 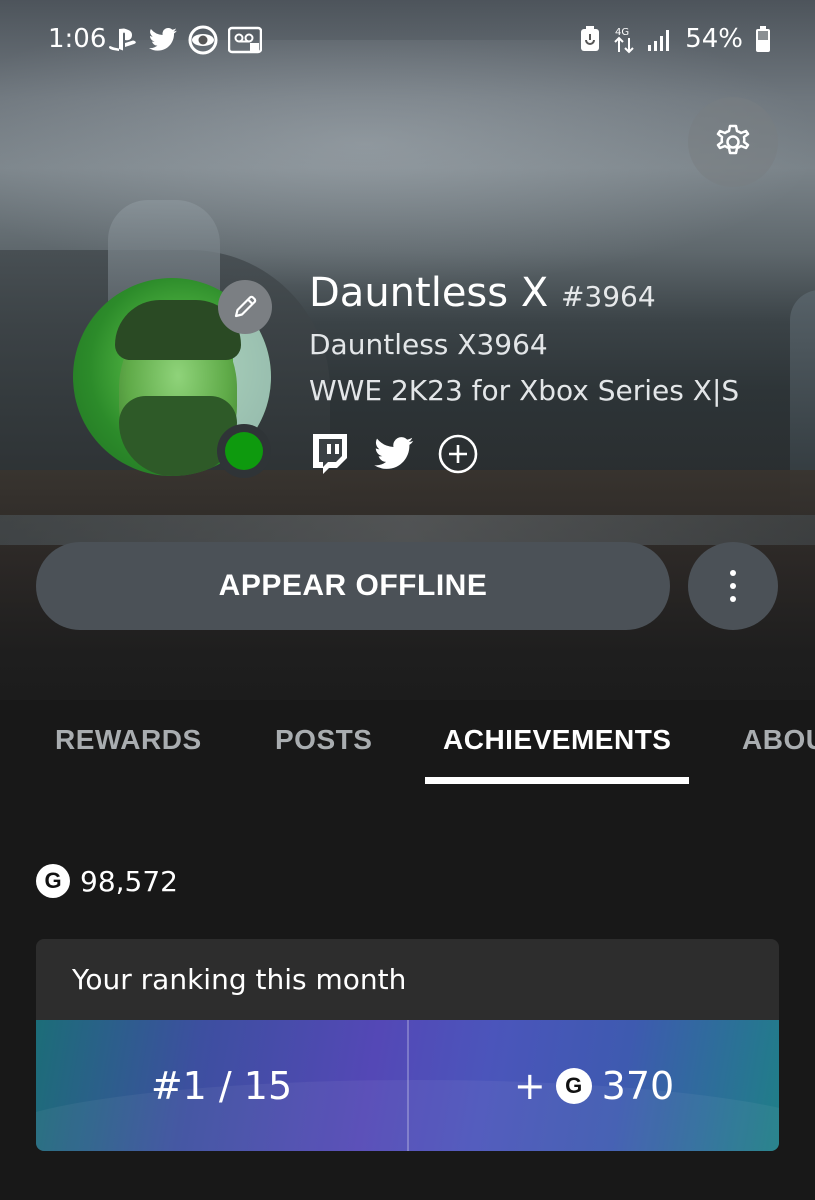 I want to click on profile-tabs: REWARDS POSTS ACHIEVEMENTS ABOUT, so click(x=407, y=755).